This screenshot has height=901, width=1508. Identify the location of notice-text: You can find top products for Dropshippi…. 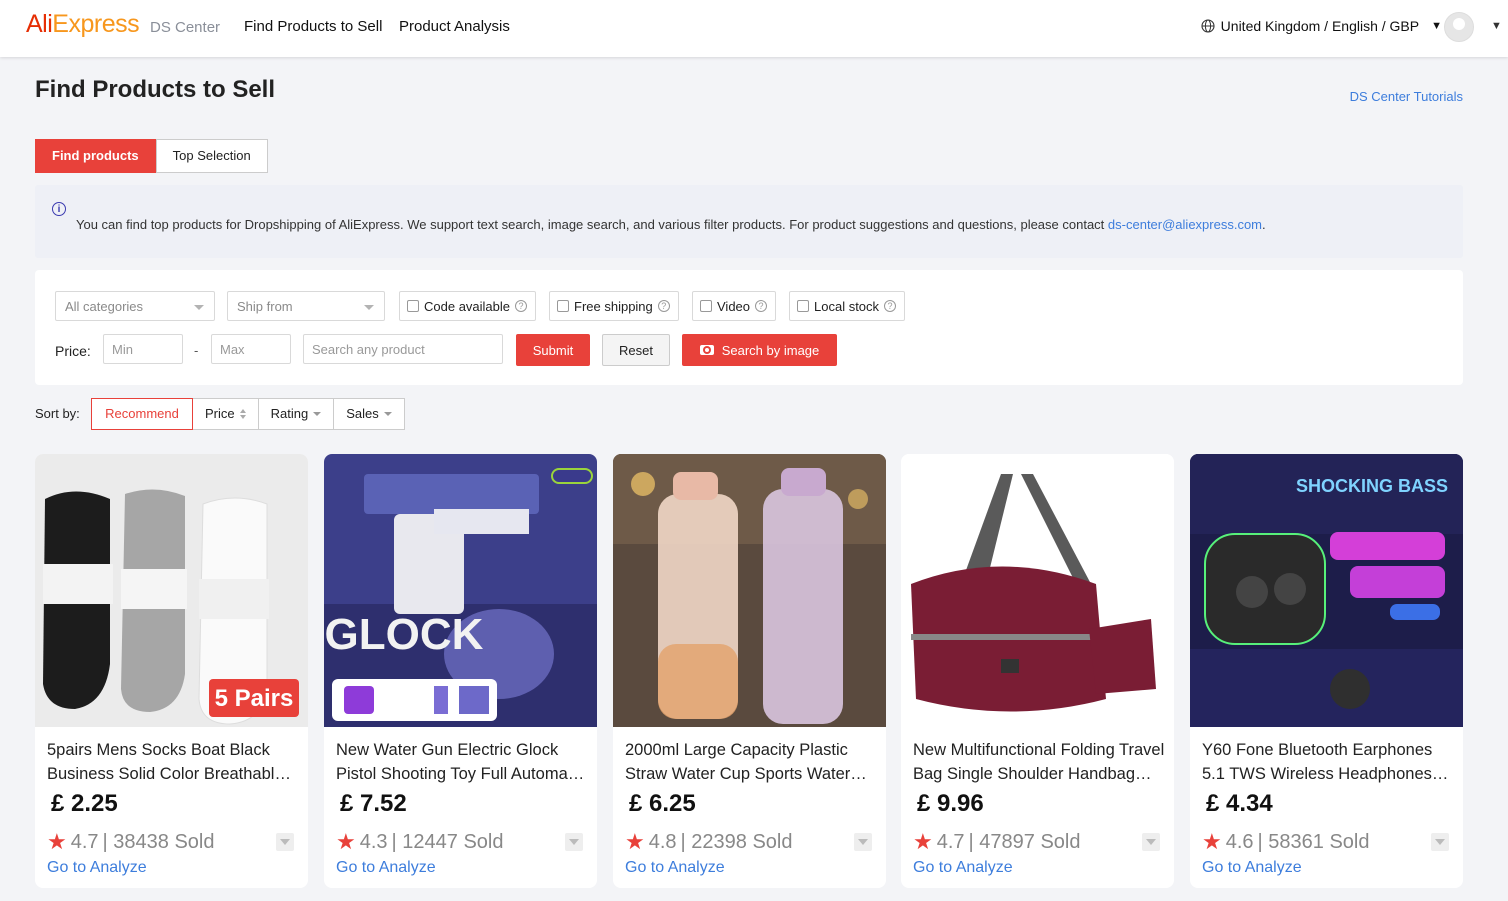
(671, 224).